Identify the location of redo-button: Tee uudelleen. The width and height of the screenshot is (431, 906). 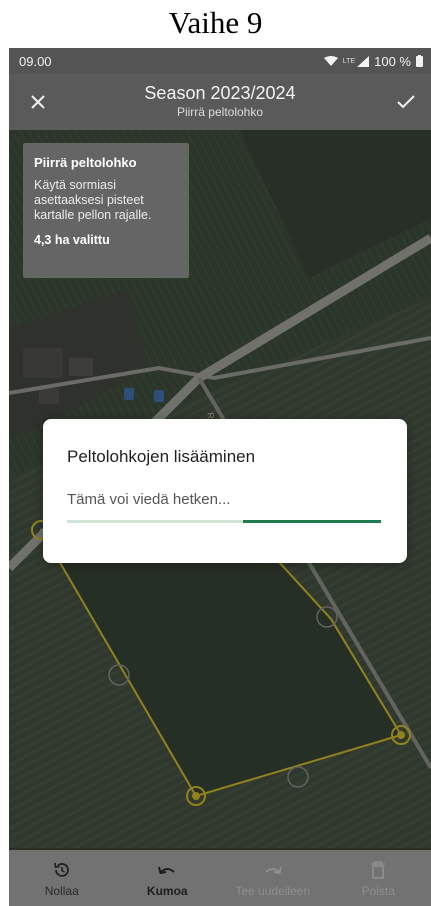
(273, 878).